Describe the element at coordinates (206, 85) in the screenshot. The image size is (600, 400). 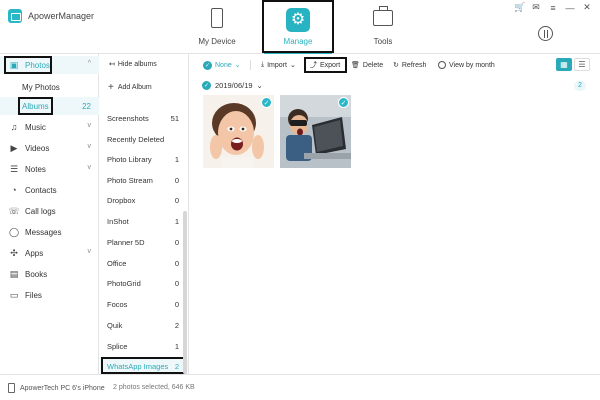
I see `check-circle-icon: ✓` at that location.